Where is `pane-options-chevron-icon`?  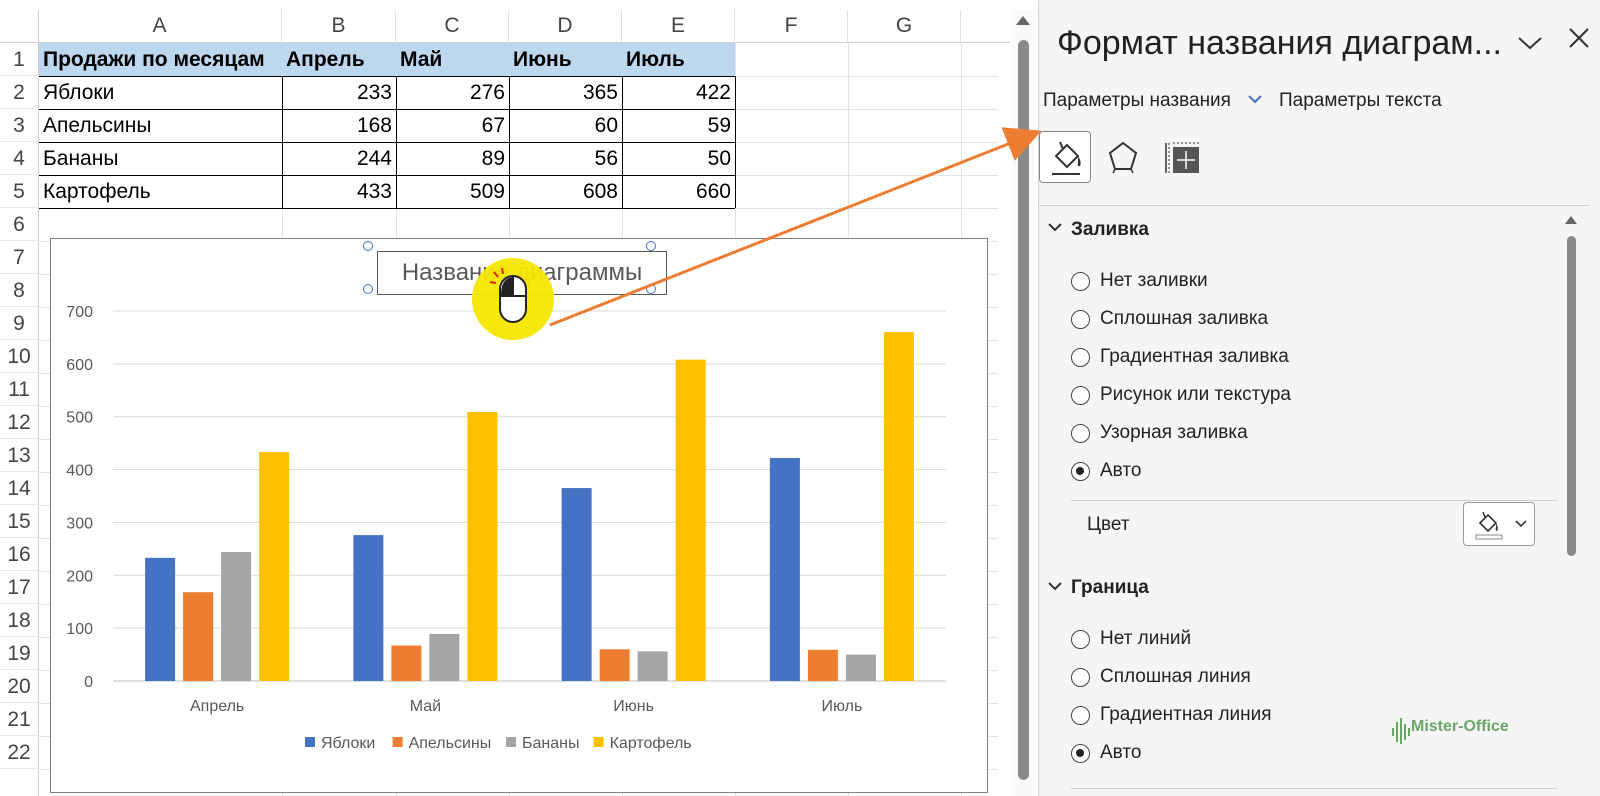
pane-options-chevron-icon is located at coordinates (1530, 44).